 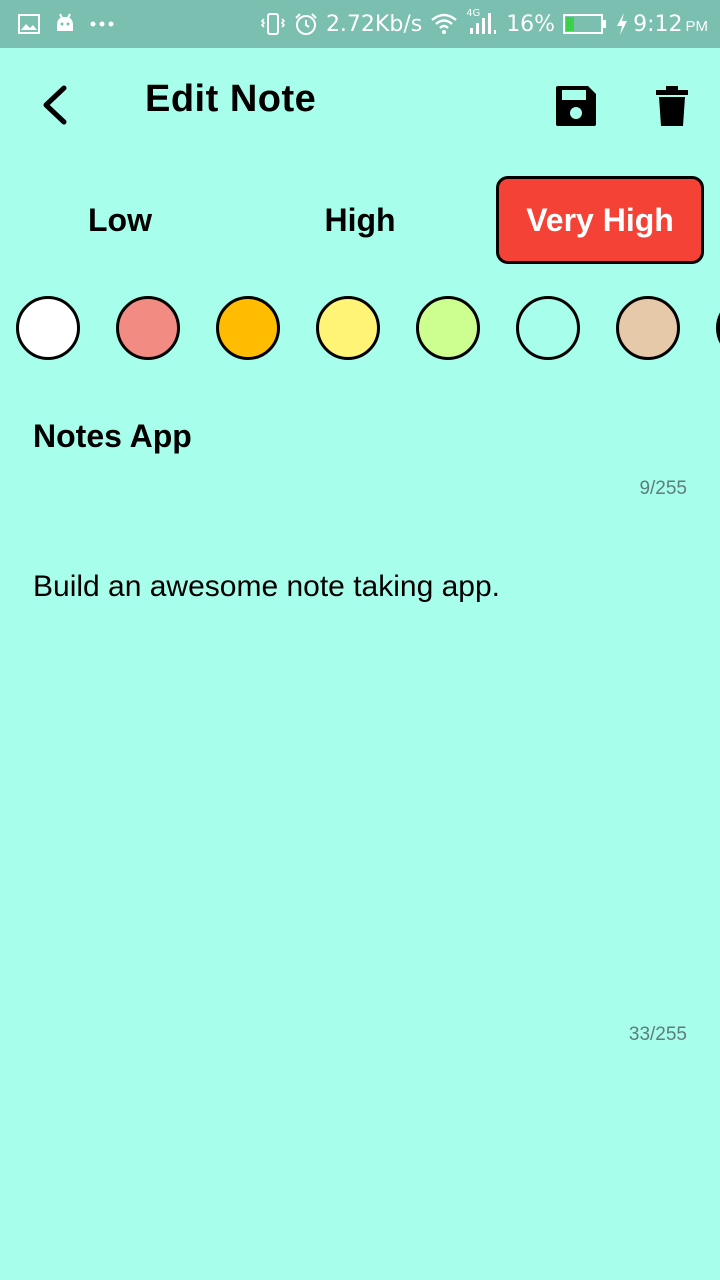 I want to click on priority-low-button: Low, so click(x=120, y=220).